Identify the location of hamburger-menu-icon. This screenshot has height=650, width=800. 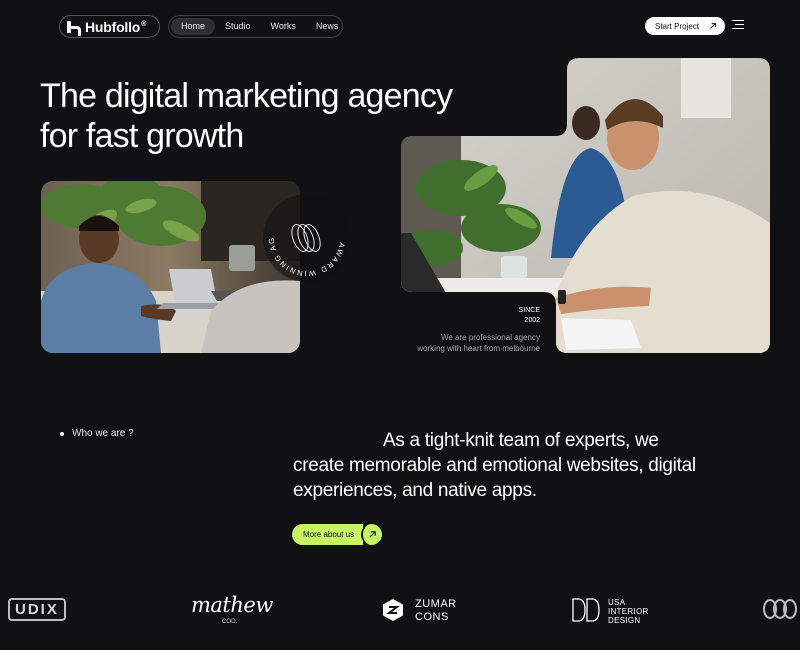
(738, 25).